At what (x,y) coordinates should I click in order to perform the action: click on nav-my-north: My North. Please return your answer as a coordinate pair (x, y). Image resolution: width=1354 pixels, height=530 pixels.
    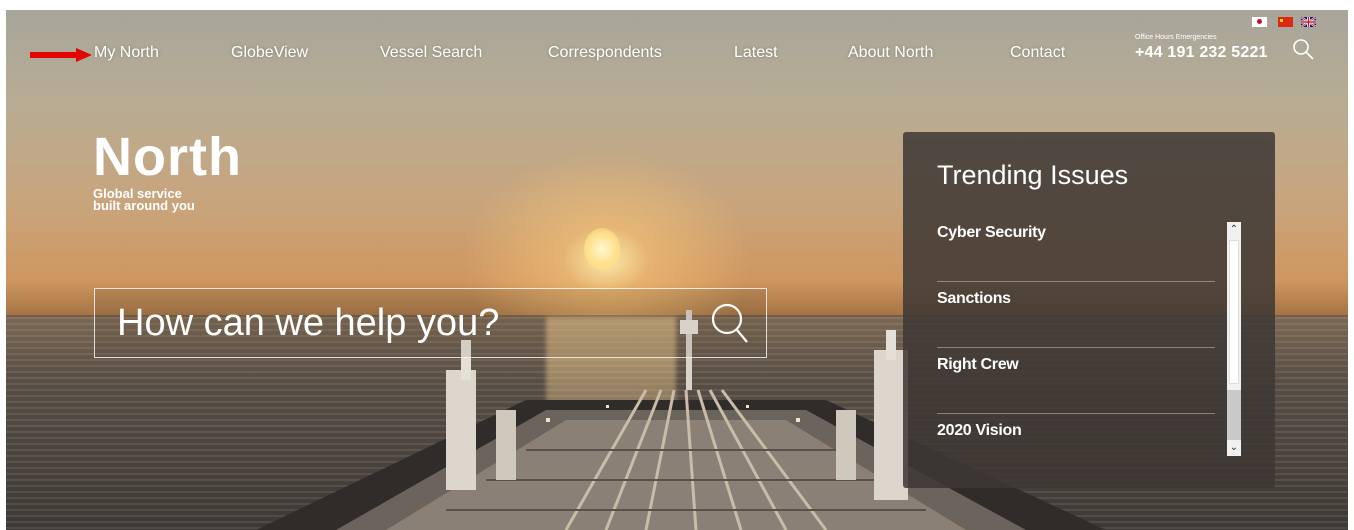
    Looking at the image, I should click on (126, 53).